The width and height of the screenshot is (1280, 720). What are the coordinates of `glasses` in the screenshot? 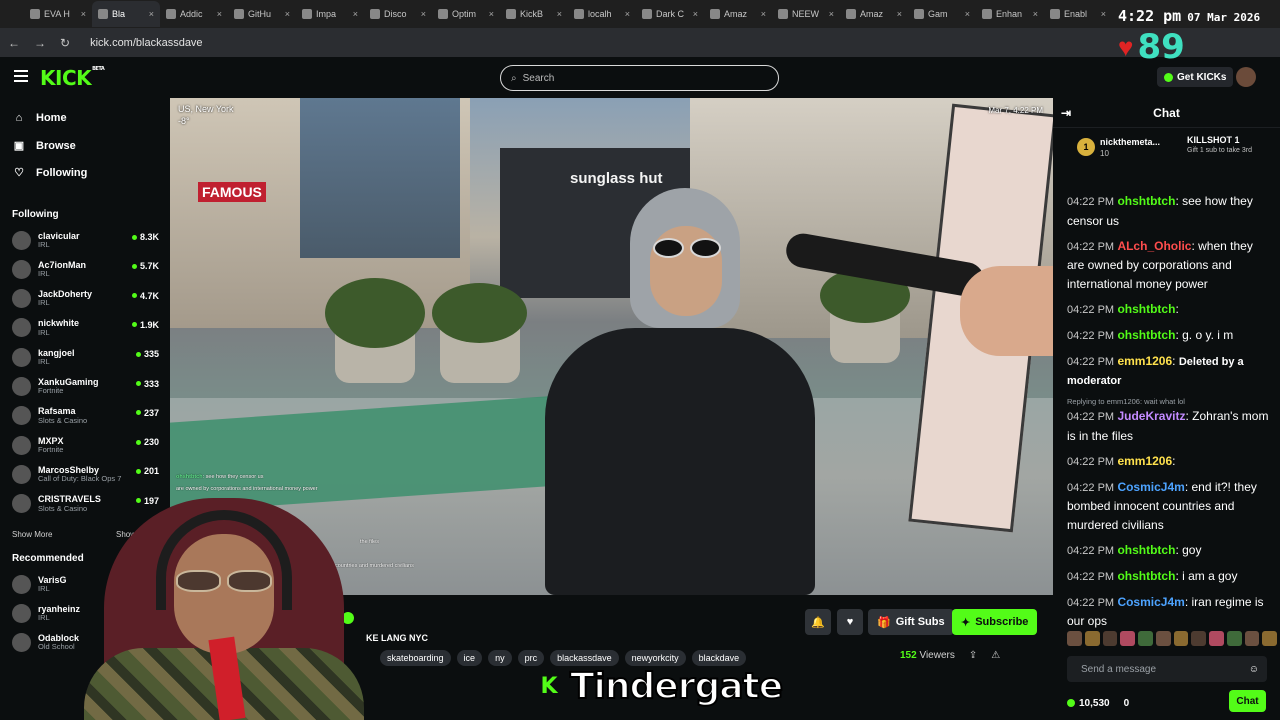 It's located at (224, 581).